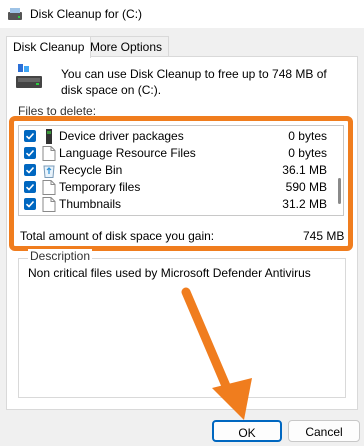 The image size is (364, 446). I want to click on driver-icon, so click(49, 136).